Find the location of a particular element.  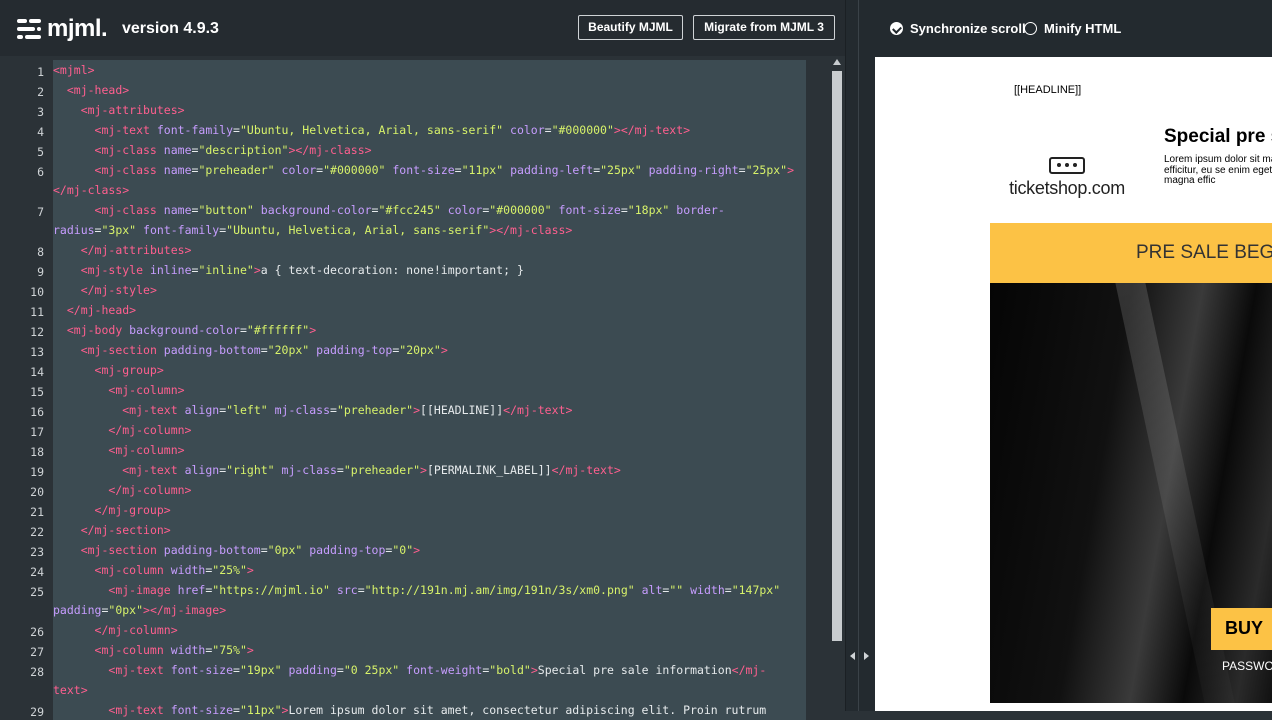

code-line: <mjml> is located at coordinates (74, 70).